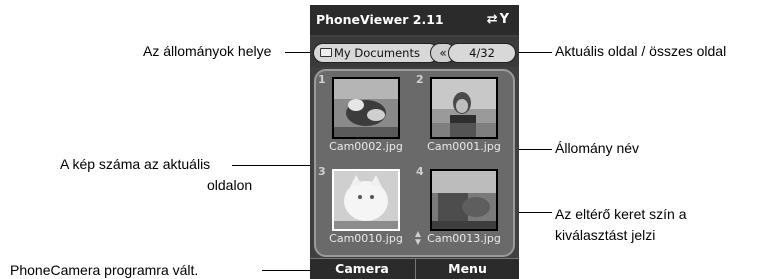 The width and height of the screenshot is (784, 279). I want to click on callout-image-number-line1: A kép száma az aktuális, so click(135, 164).